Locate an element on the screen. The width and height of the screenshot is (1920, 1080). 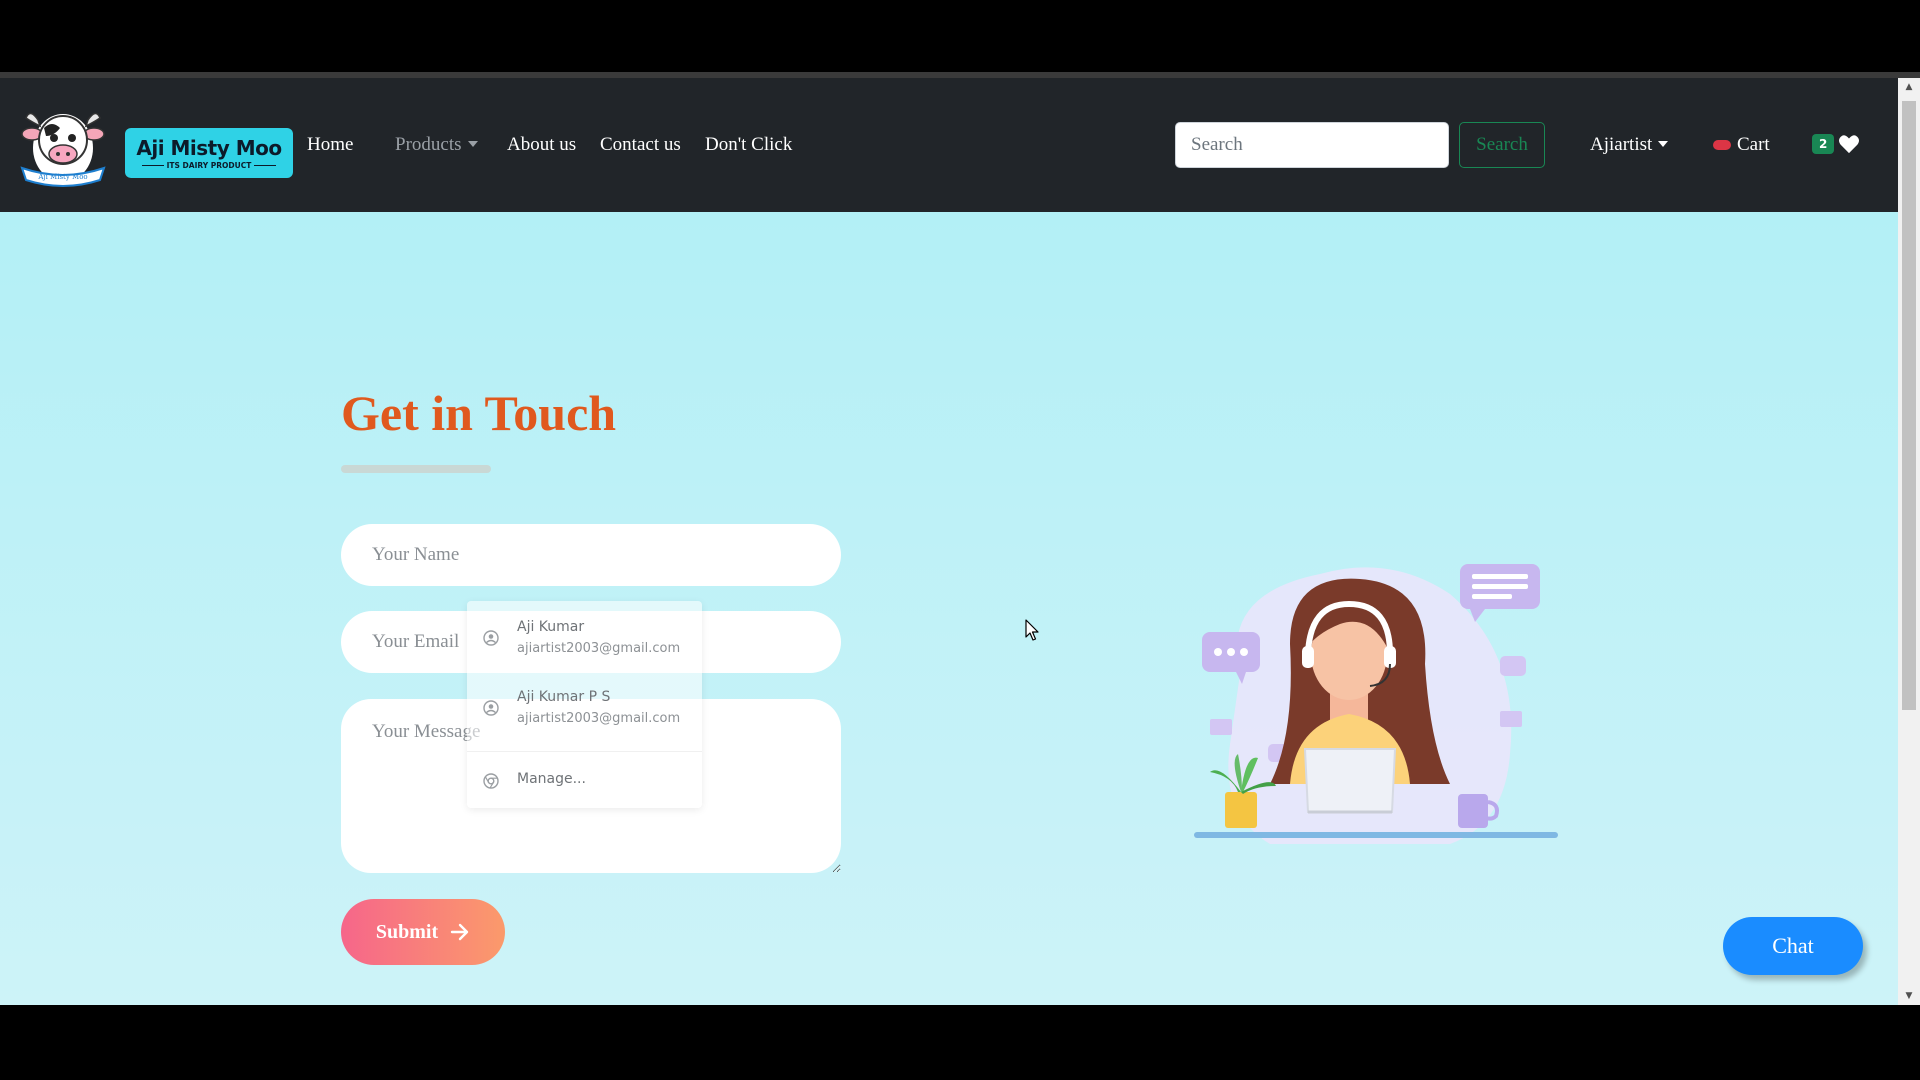
search-input is located at coordinates (1312, 145).